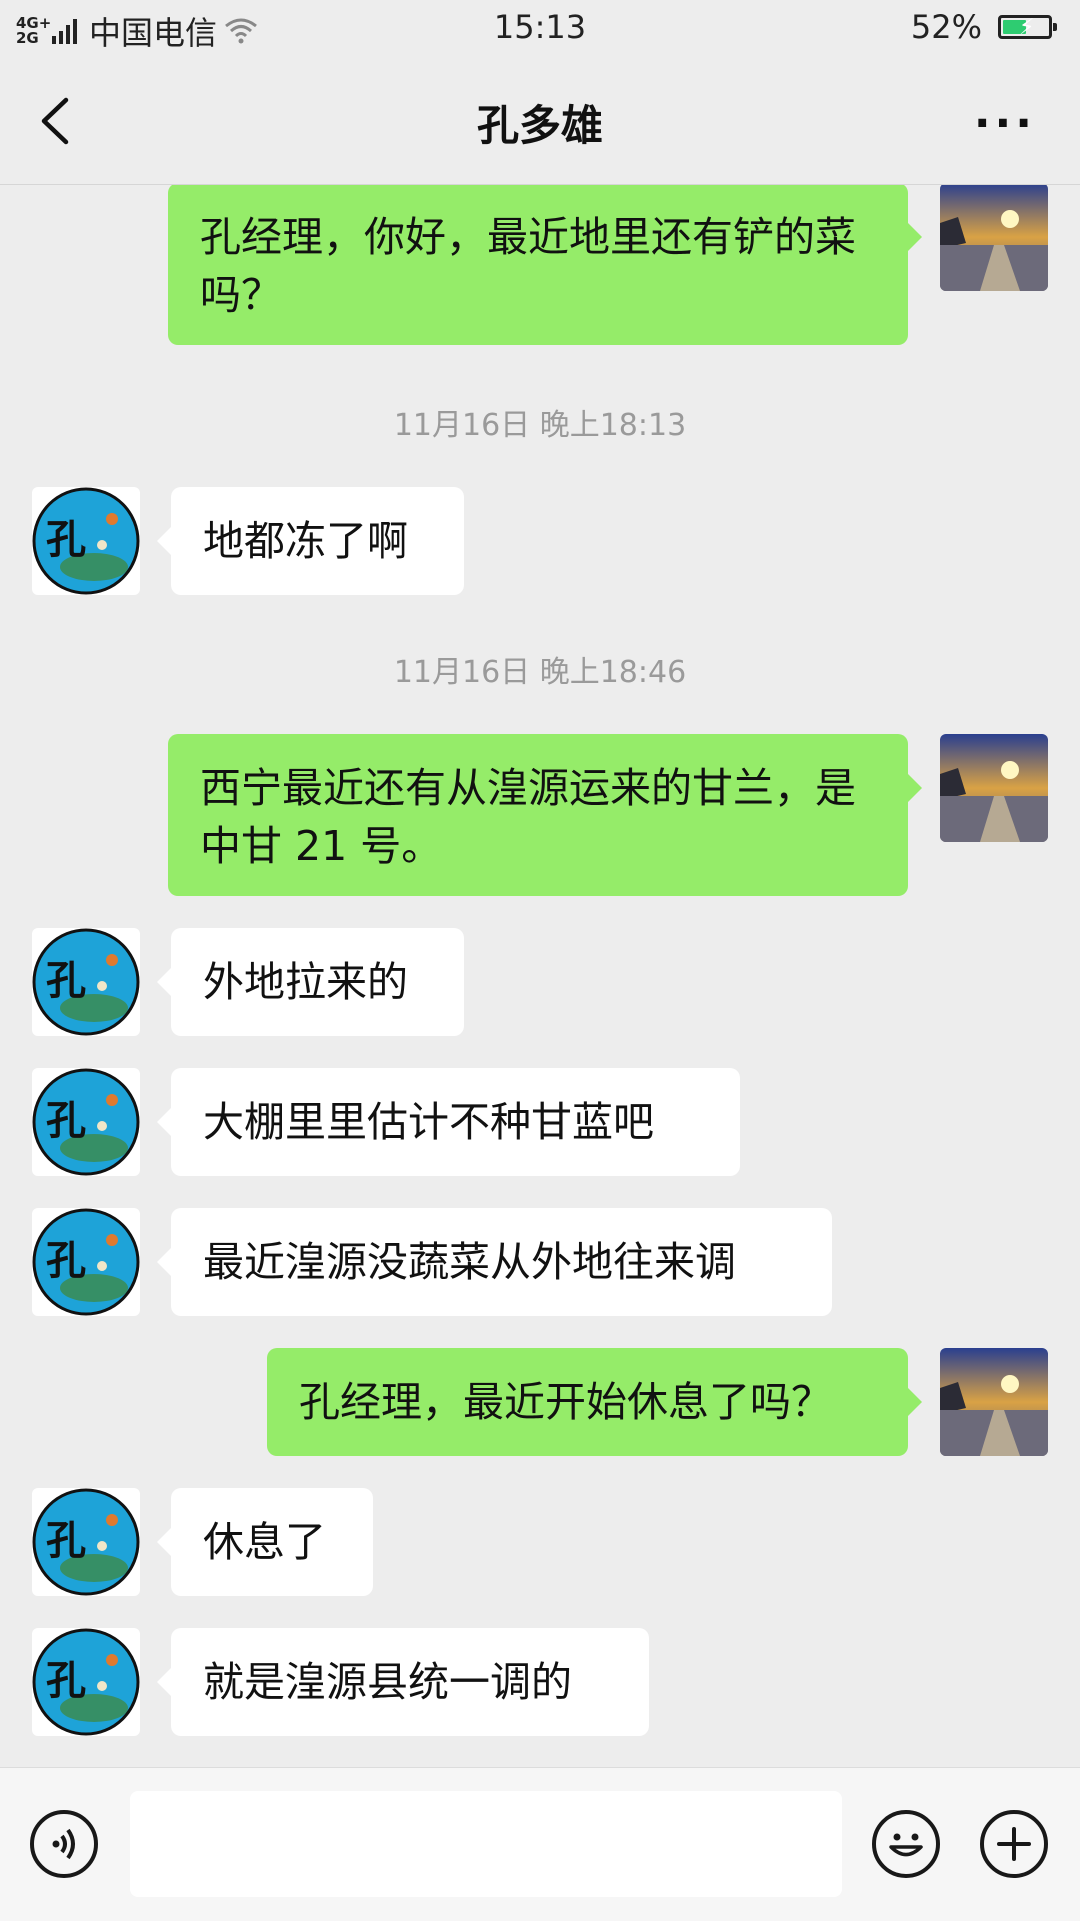 This screenshot has height=1921, width=1080. I want to click on chat-title: 孔多雄, so click(539, 125).